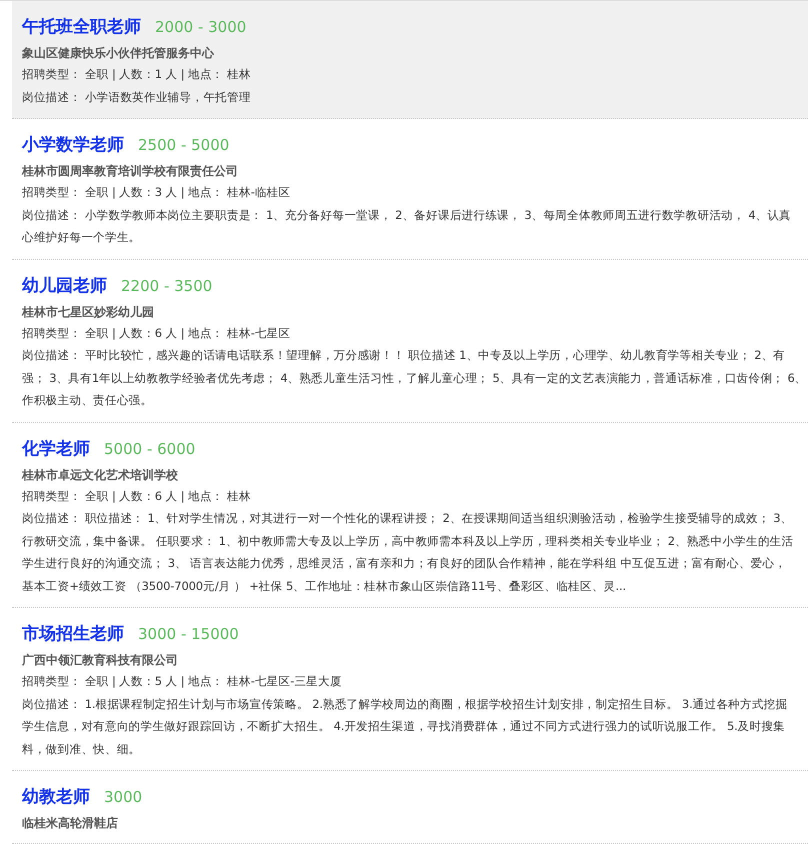  What do you see at coordinates (404, 726) in the screenshot?
I see `job-description-line: 学生信息，对有意向的学生做好跟踪回访，不断扩大招生。 4.开发招生渠道，寻找消费群体，通过不同方式进行强力的试听说服工作。 5.及时搜集` at bounding box center [404, 726].